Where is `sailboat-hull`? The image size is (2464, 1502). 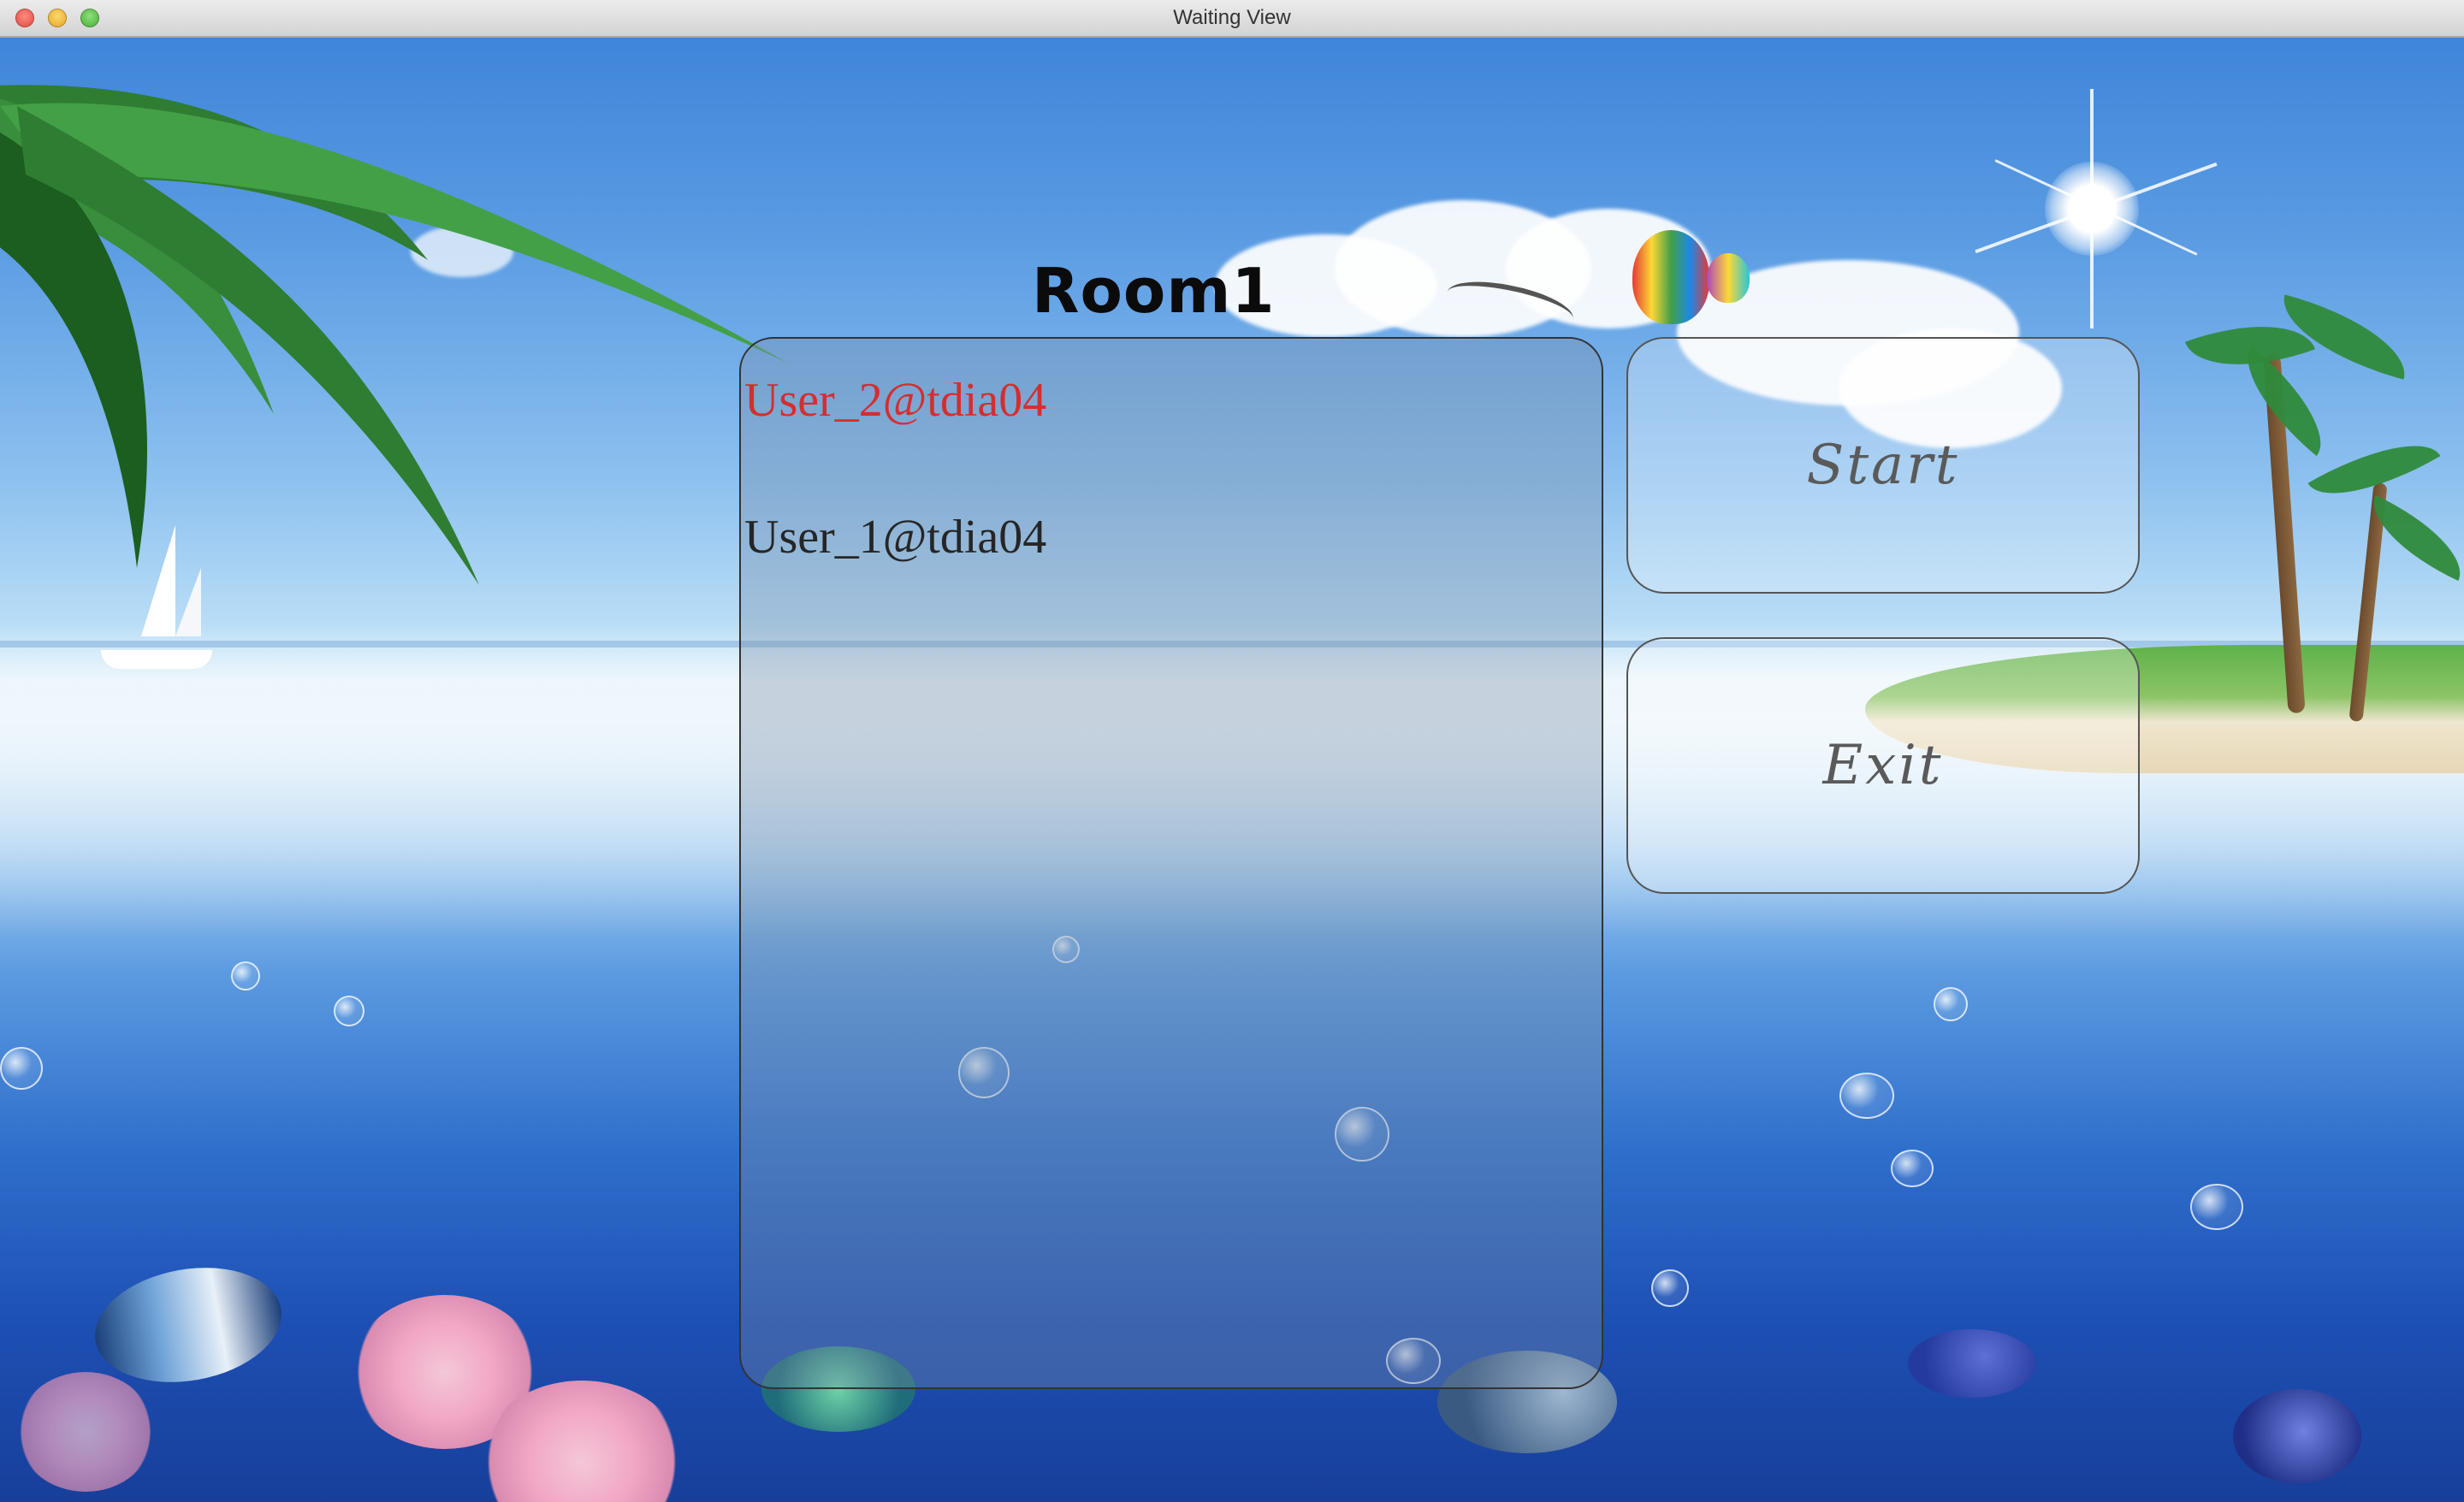 sailboat-hull is located at coordinates (156, 659).